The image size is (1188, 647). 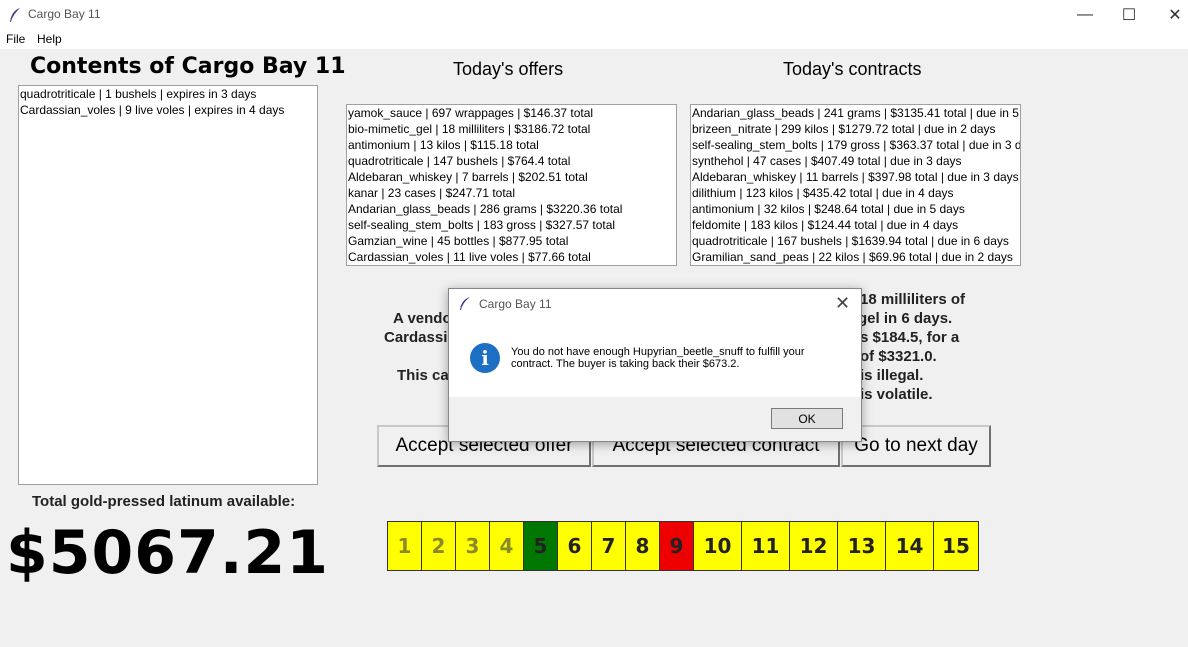 I want to click on maximize-button: ☐, so click(x=1129, y=15).